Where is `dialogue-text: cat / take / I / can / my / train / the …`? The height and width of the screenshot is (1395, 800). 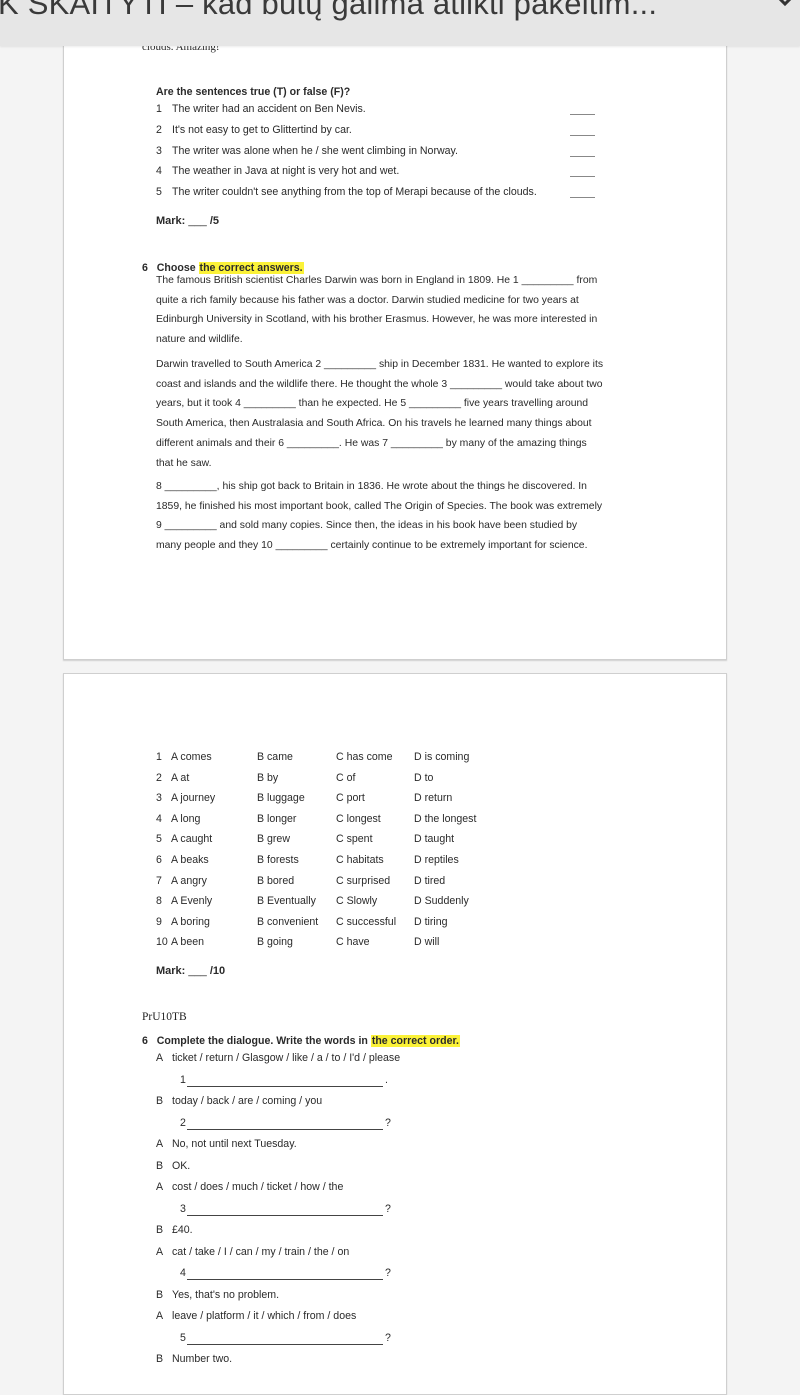
dialogue-text: cat / take / I / can / my / train / the … is located at coordinates (261, 1251).